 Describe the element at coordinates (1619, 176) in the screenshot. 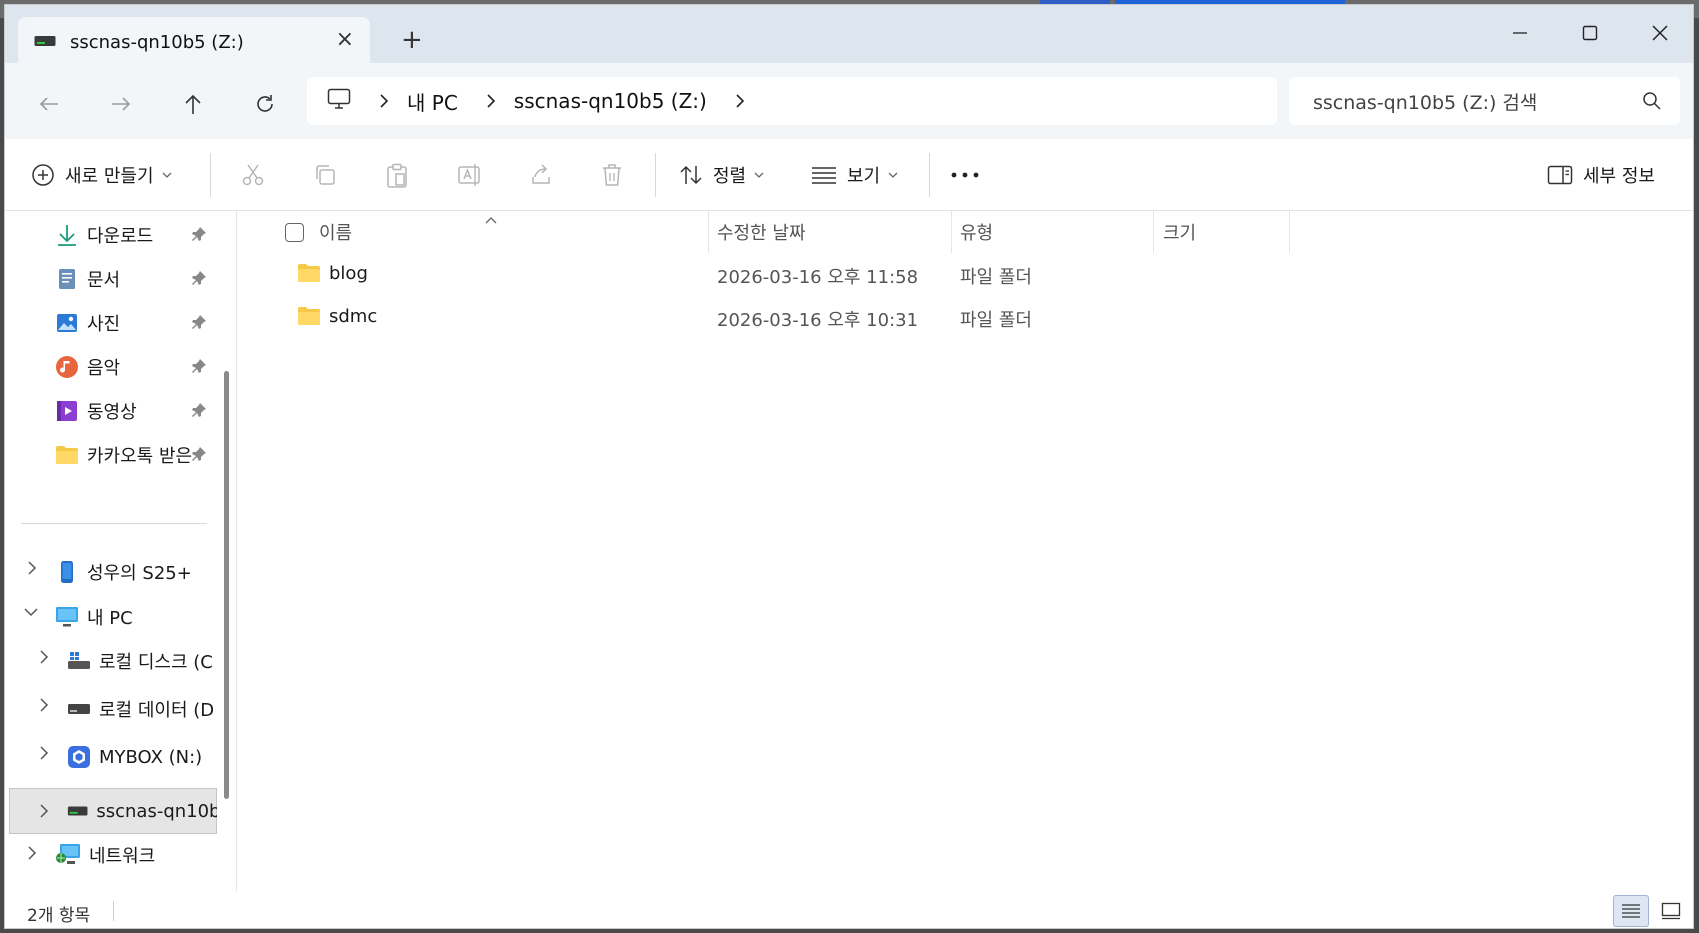

I see `details-pane-label: 세부 정보` at that location.